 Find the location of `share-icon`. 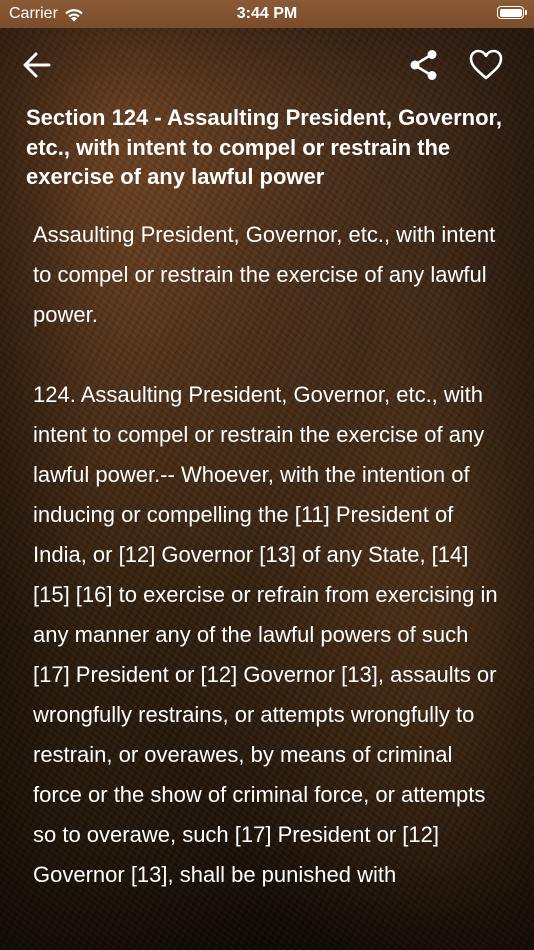

share-icon is located at coordinates (423, 65).